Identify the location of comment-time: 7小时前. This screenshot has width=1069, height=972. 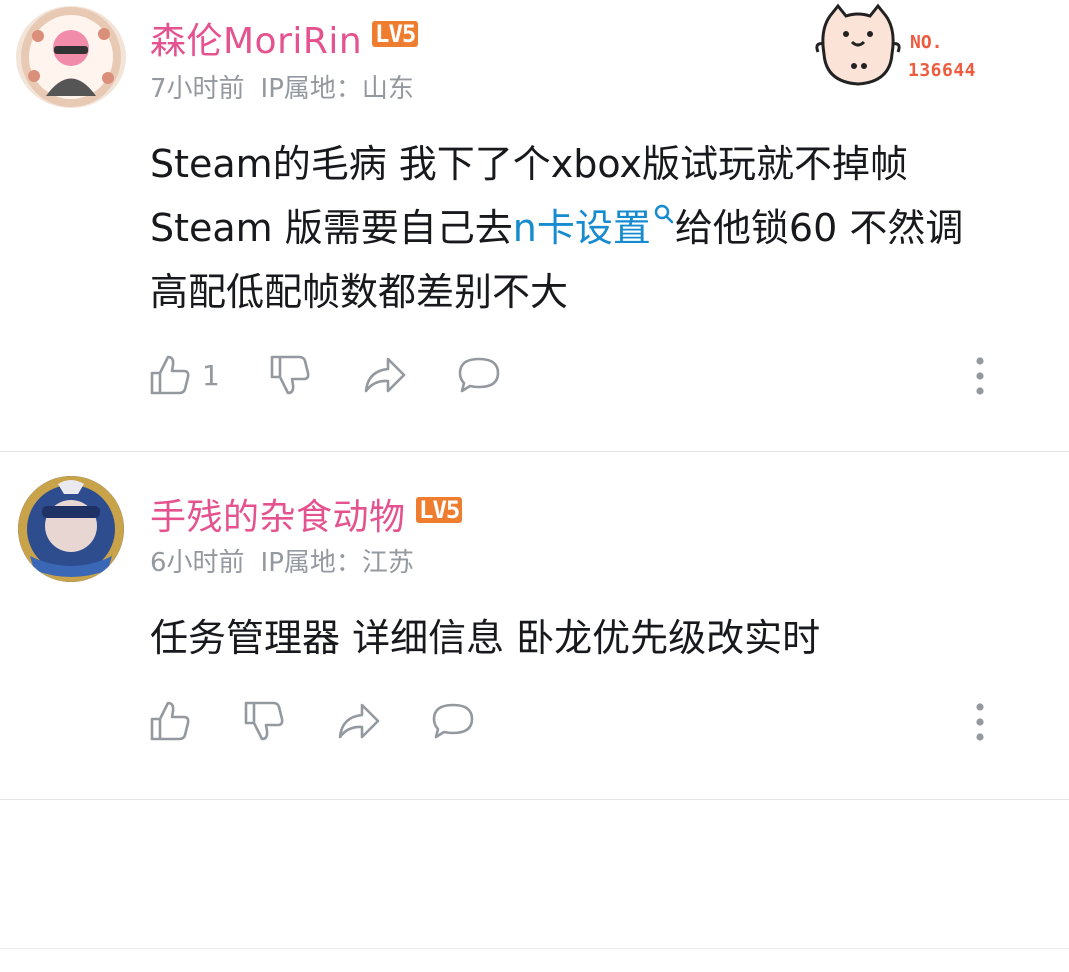
(197, 89).